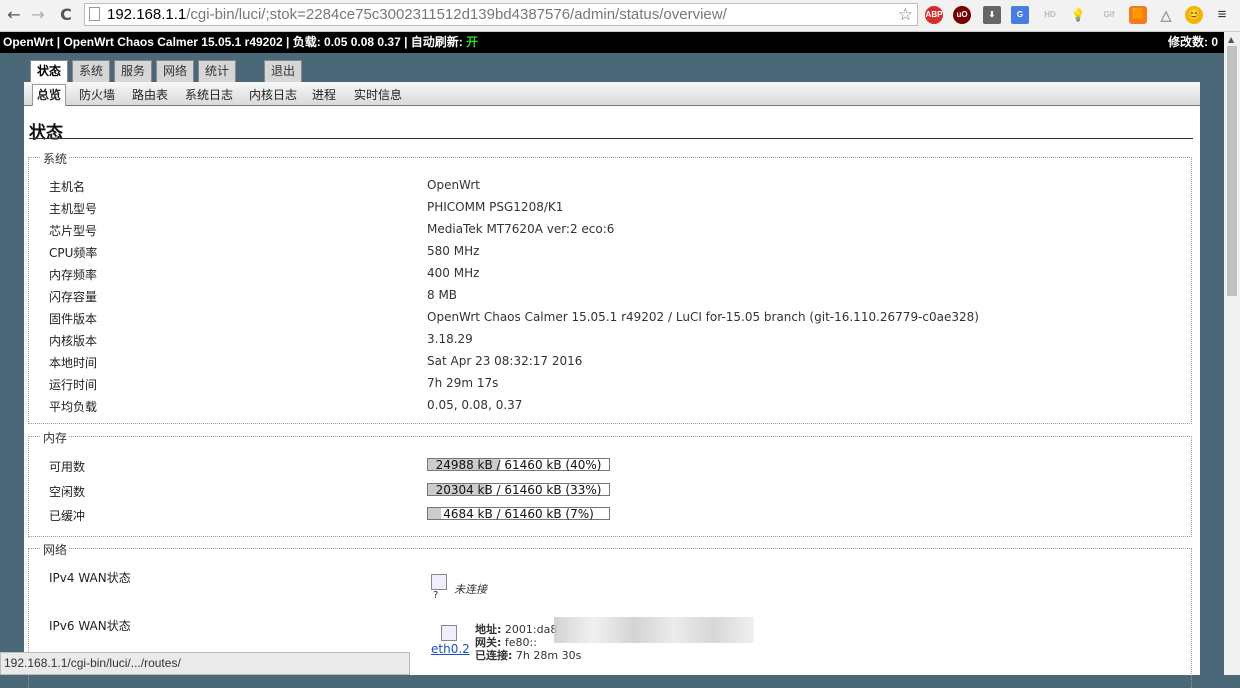  Describe the element at coordinates (528, 655) in the screenshot. I see `ipv6-connected: 已连接: 7h 28m 30s` at that location.